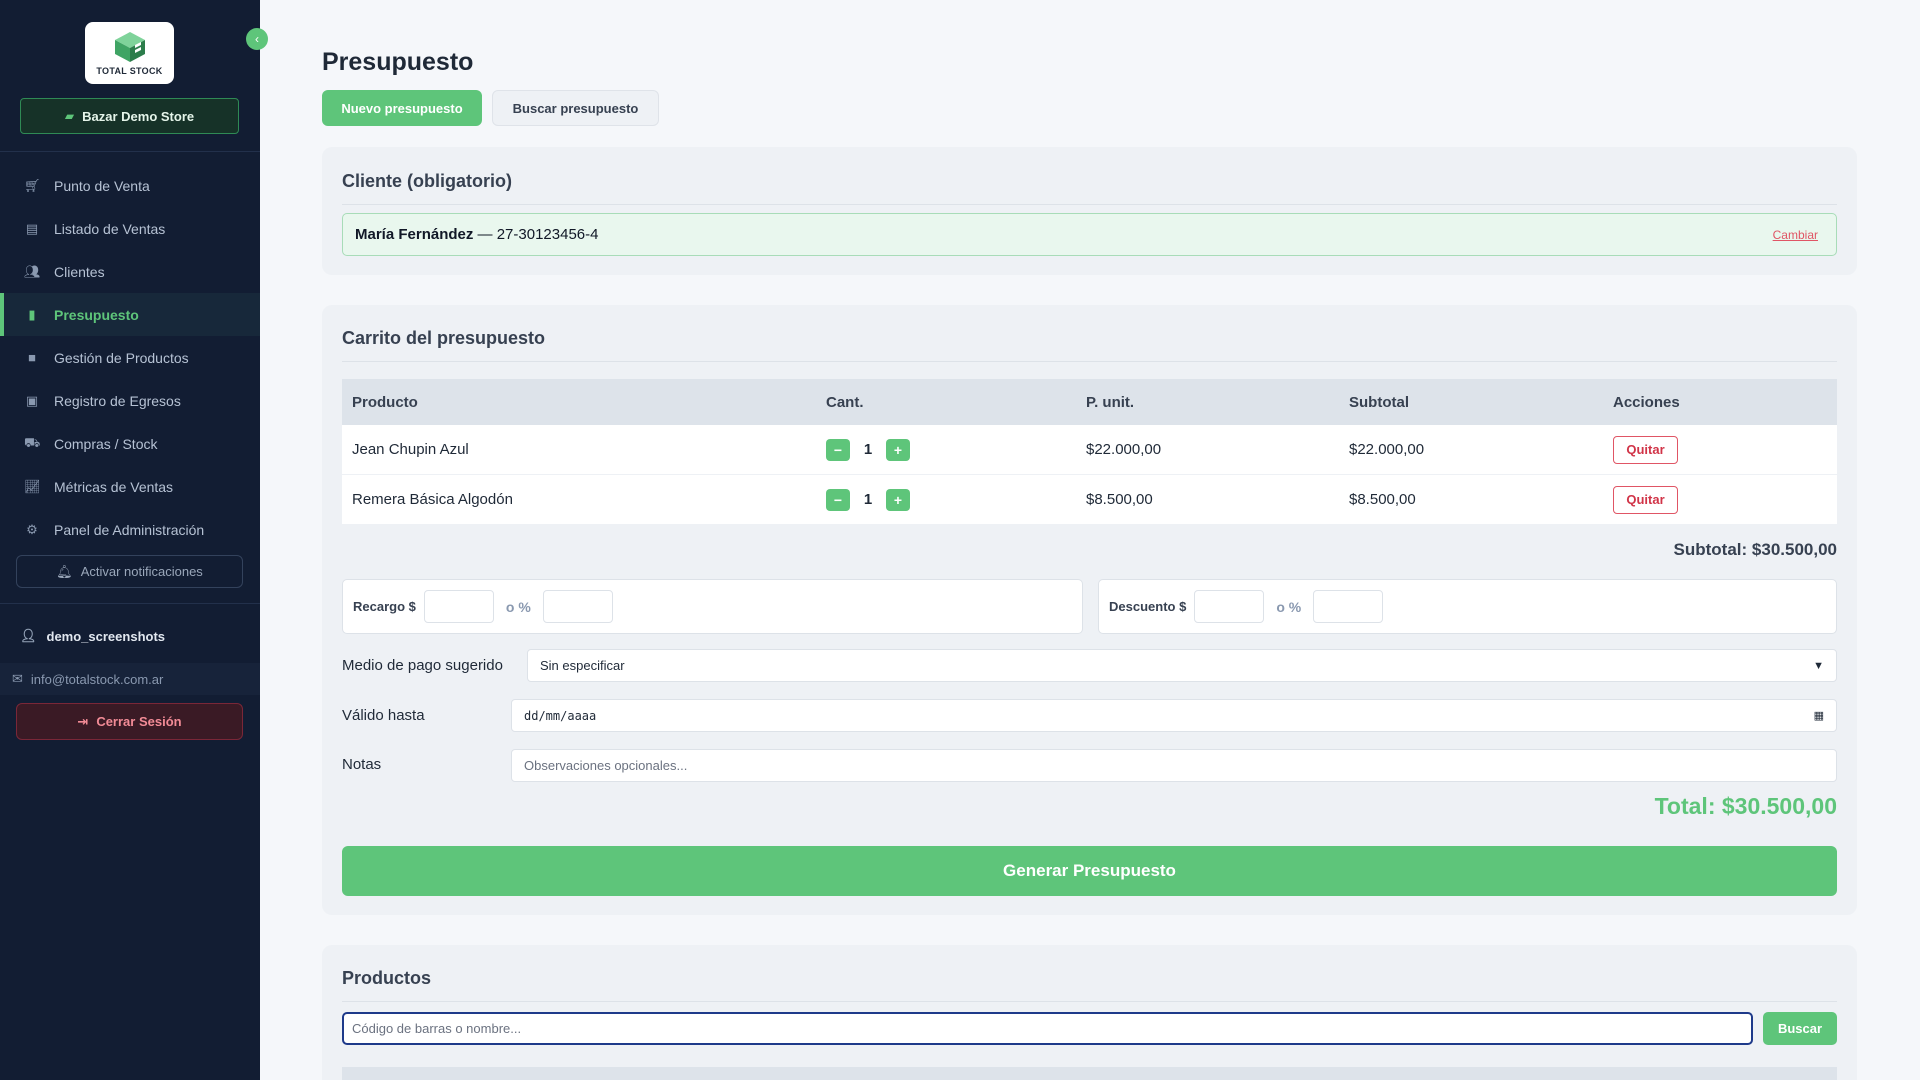 The image size is (1920, 1080). What do you see at coordinates (1348, 606) in the screenshot?
I see `discount-percent-input` at bounding box center [1348, 606].